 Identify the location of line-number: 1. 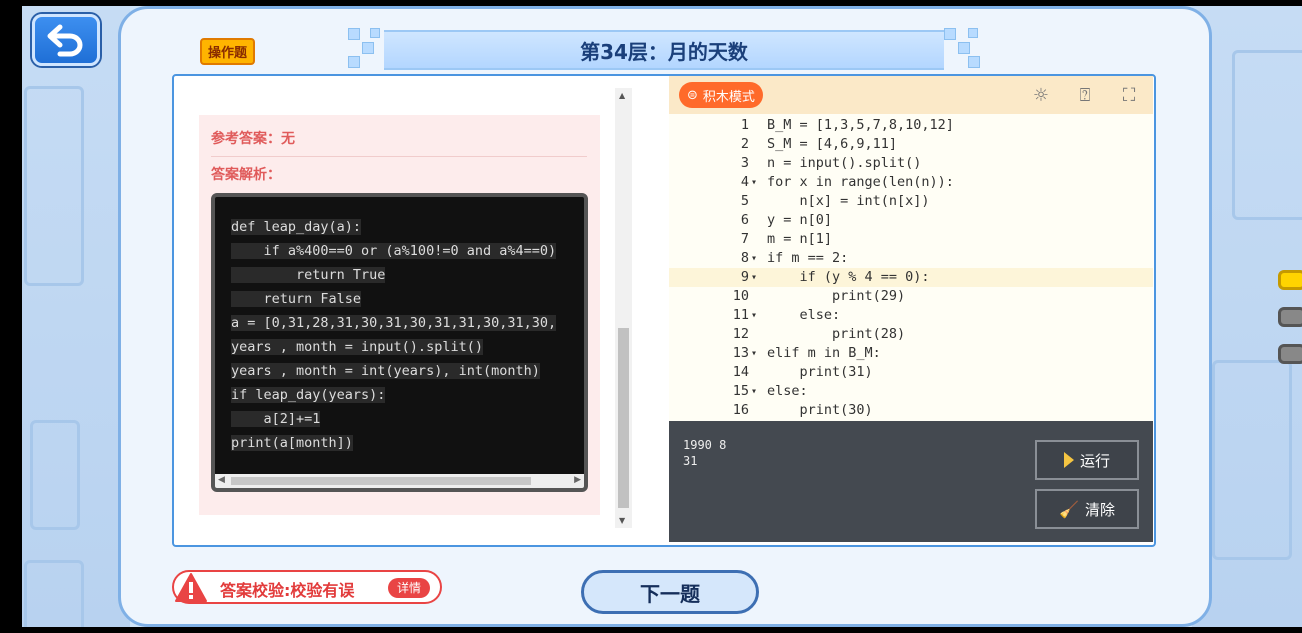
(744, 125).